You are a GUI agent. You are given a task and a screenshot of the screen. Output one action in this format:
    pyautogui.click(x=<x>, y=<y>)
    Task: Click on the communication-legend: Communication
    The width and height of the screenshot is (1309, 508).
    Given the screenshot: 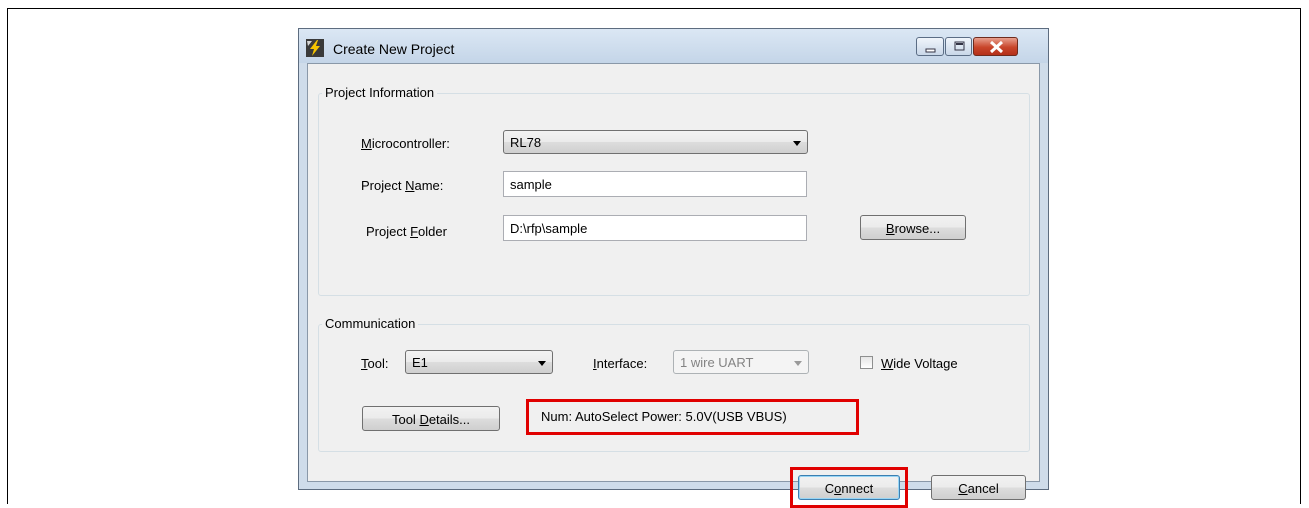 What is the action you would take?
    pyautogui.click(x=370, y=323)
    